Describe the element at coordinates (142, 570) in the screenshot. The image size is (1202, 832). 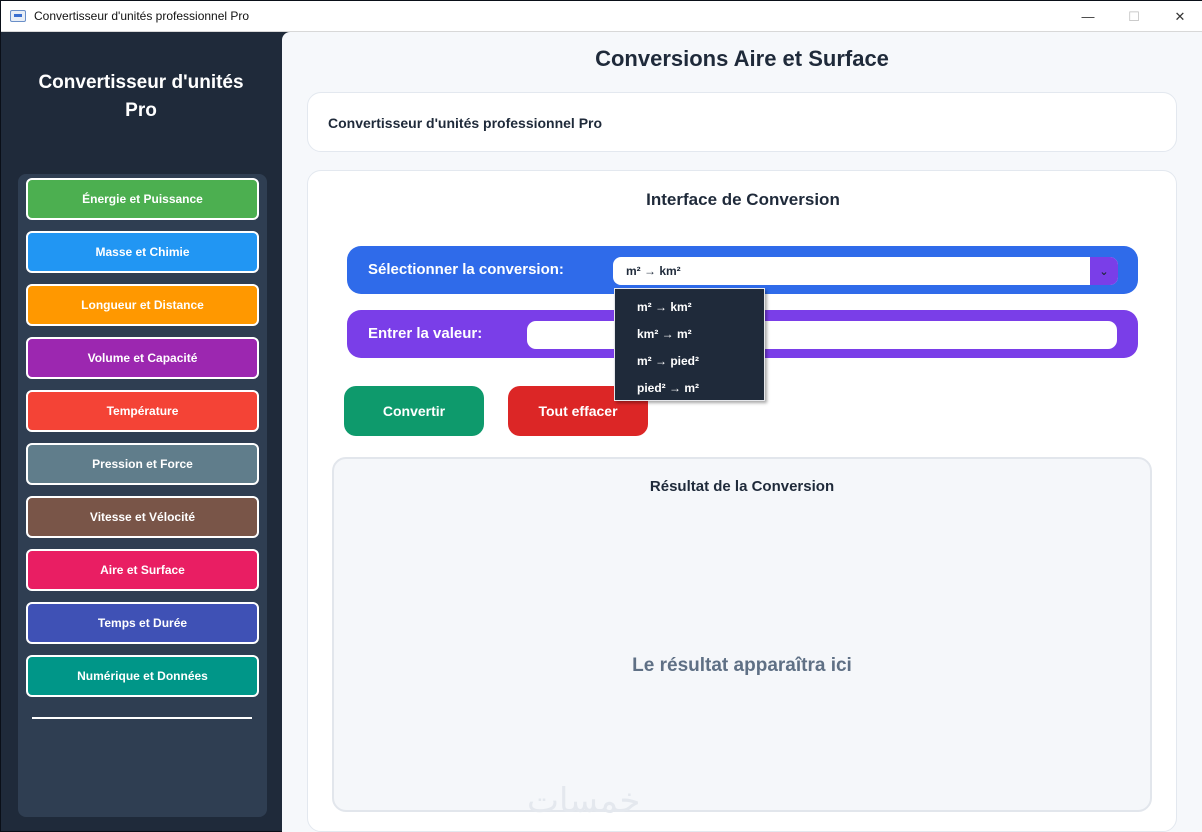
I see `sidebar-item-aire: Aire et Surface` at that location.